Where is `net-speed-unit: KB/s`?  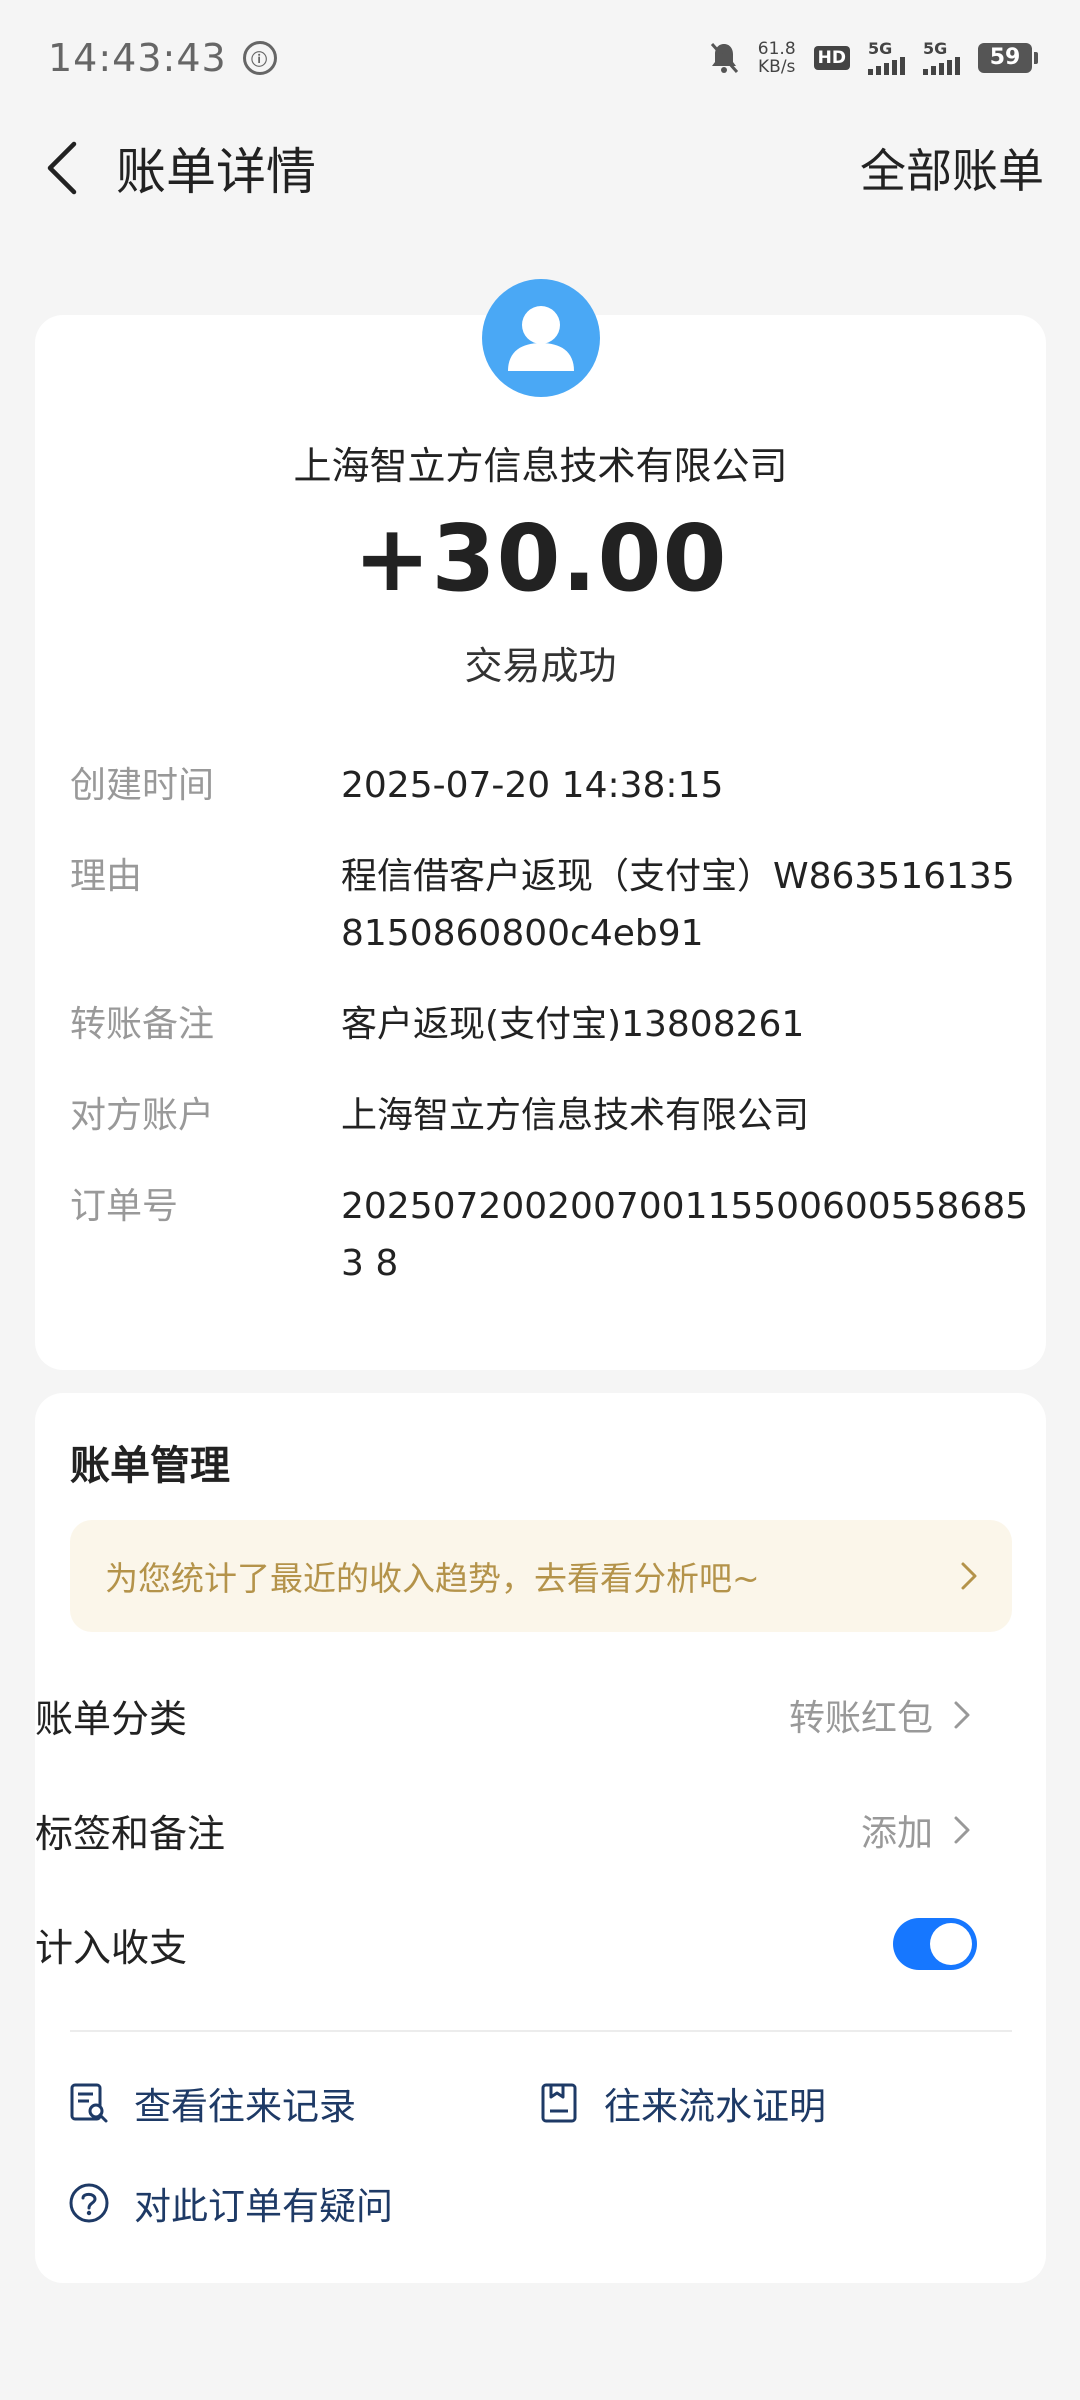
net-speed-unit: KB/s is located at coordinates (777, 66).